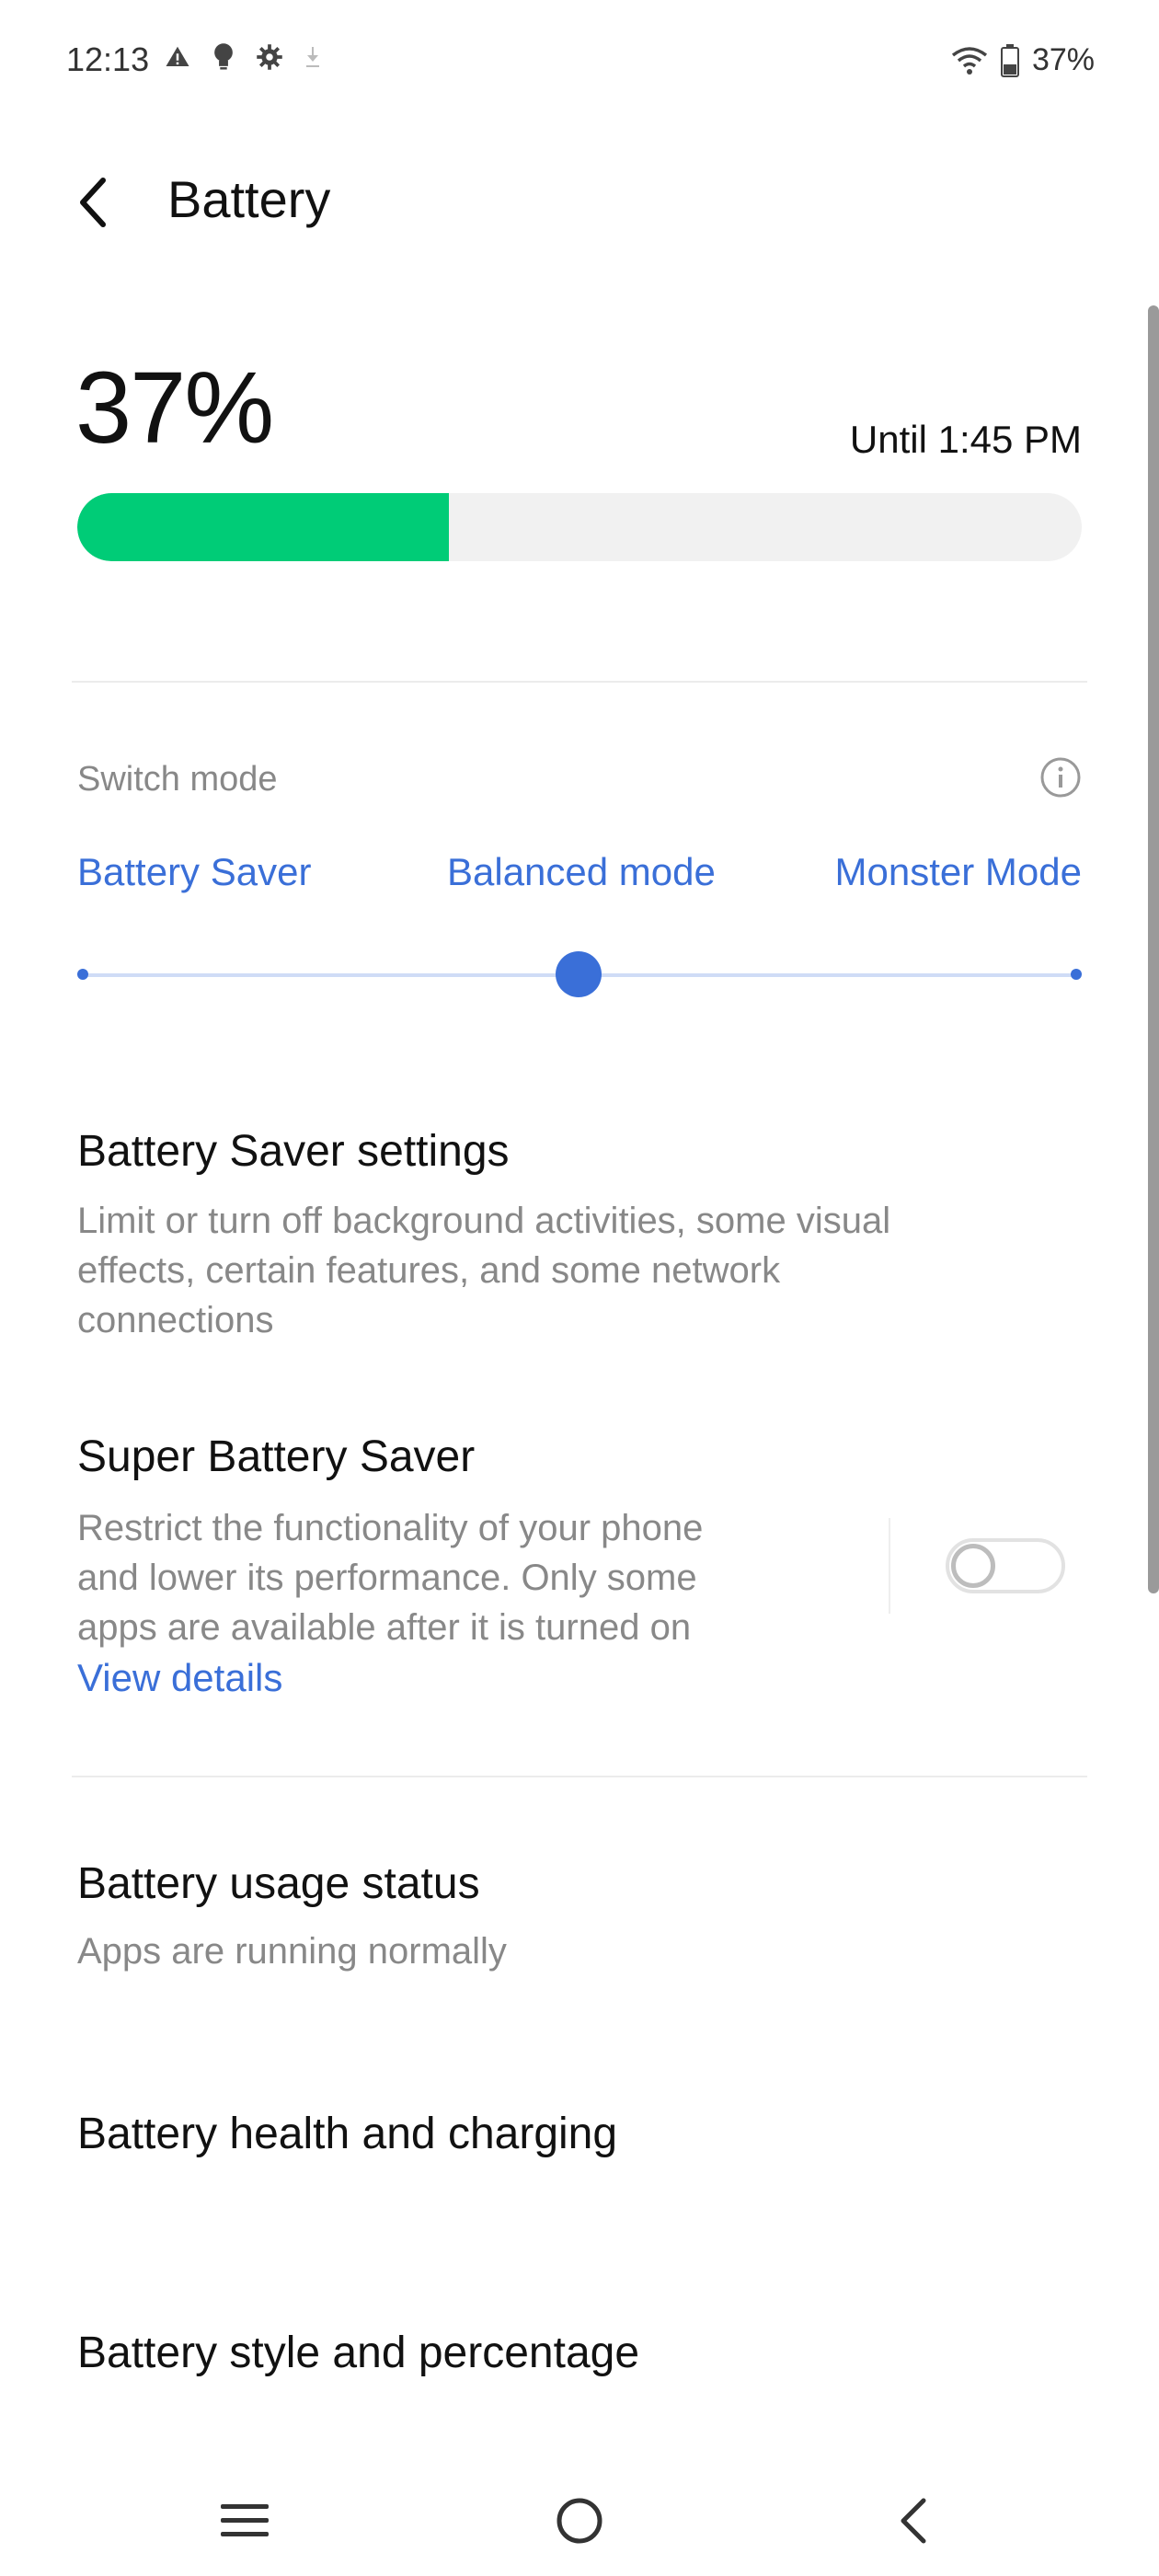 This screenshot has width=1159, height=2576. I want to click on scrollbar, so click(1153, 949).